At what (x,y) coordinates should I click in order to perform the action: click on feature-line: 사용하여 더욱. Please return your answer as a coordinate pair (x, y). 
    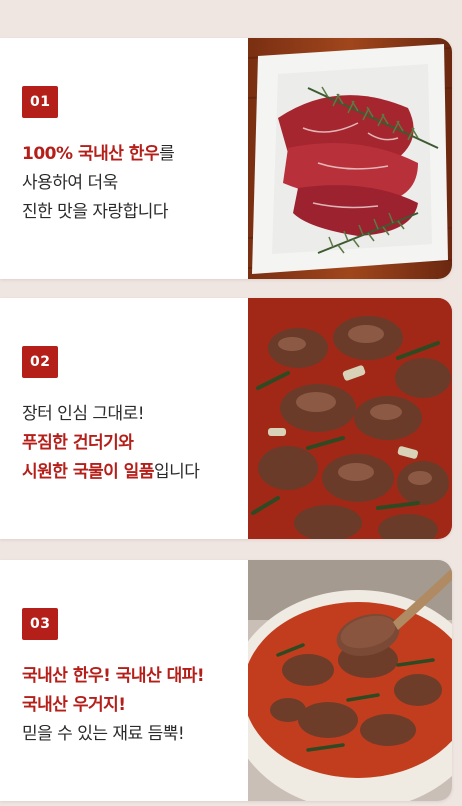
    Looking at the image, I should click on (70, 183).